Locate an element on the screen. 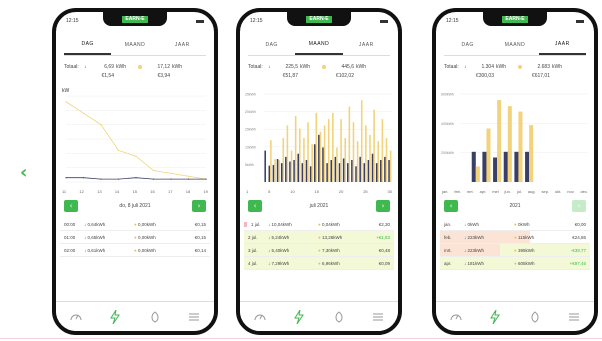 Image resolution: width=602 pixels, height=341 pixels. injection-eur: €3,94 is located at coordinates (163, 75).